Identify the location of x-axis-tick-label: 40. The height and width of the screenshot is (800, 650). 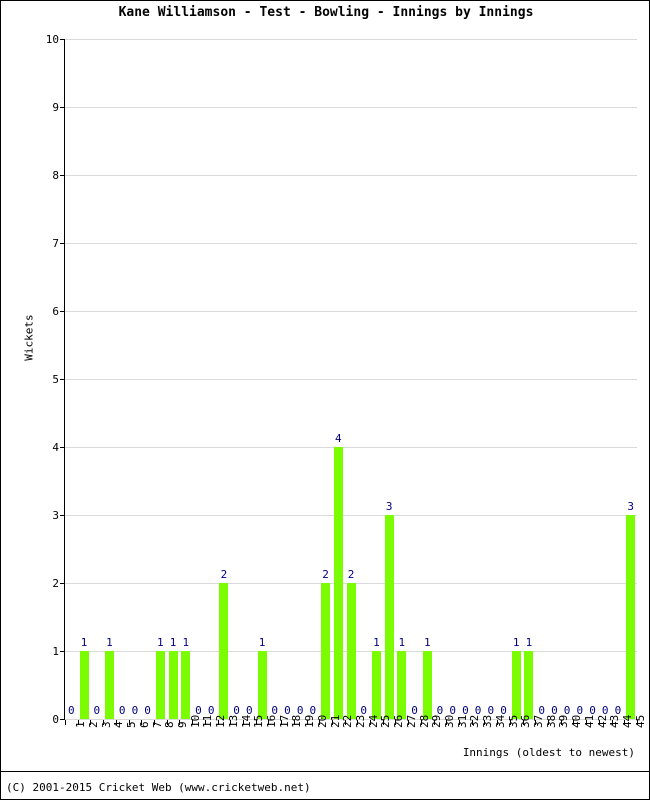
(577, 721).